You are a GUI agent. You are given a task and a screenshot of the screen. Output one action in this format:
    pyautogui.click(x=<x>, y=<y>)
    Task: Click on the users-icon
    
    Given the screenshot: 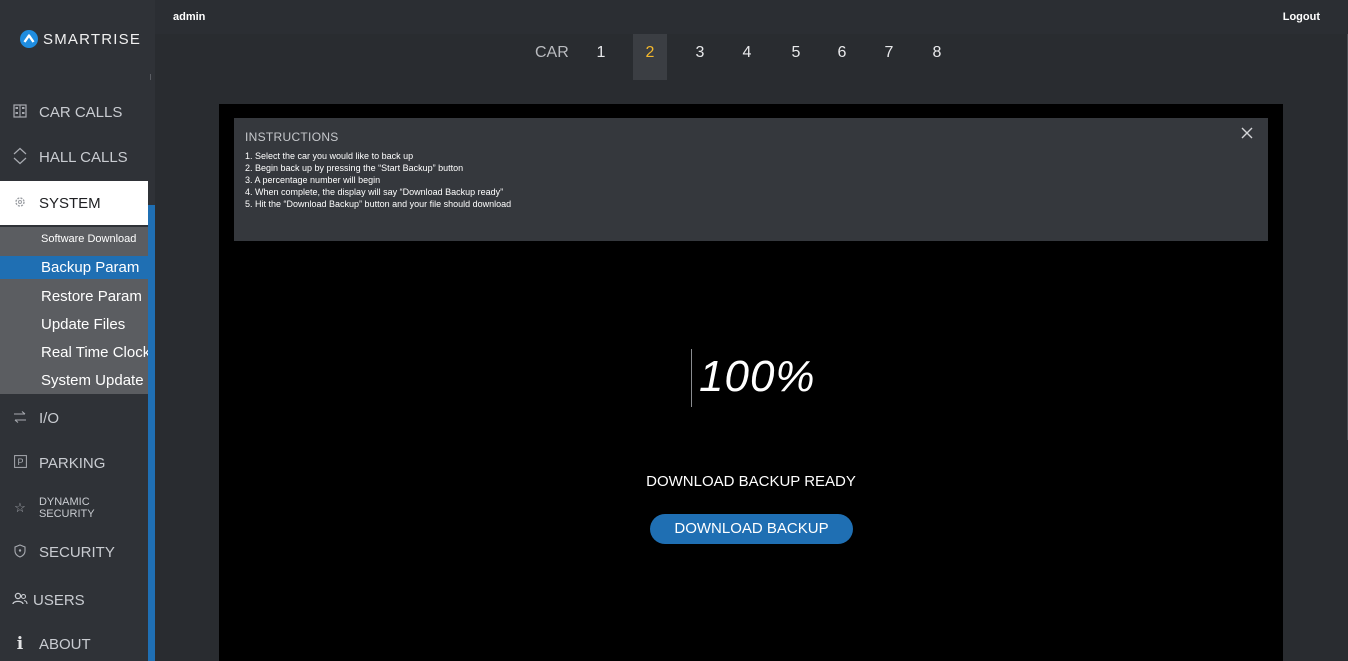 What is the action you would take?
    pyautogui.click(x=20, y=600)
    